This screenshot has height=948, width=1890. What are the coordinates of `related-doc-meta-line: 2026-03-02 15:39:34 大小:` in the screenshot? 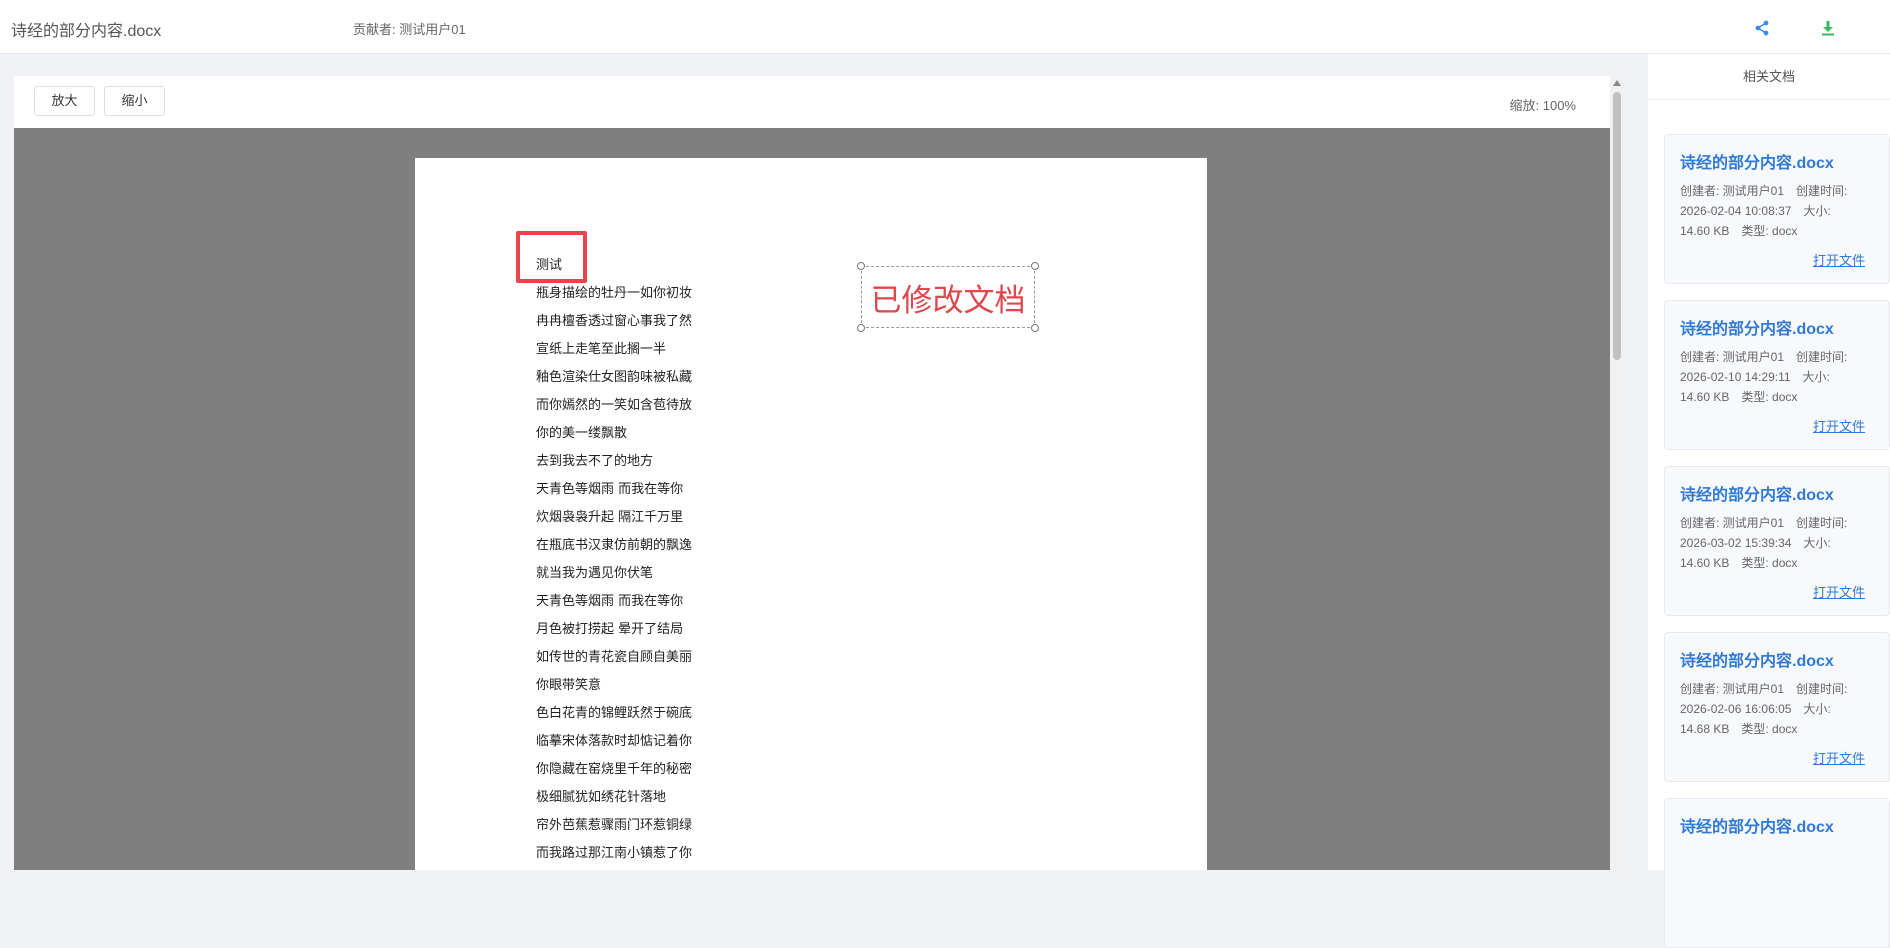 It's located at (1755, 543).